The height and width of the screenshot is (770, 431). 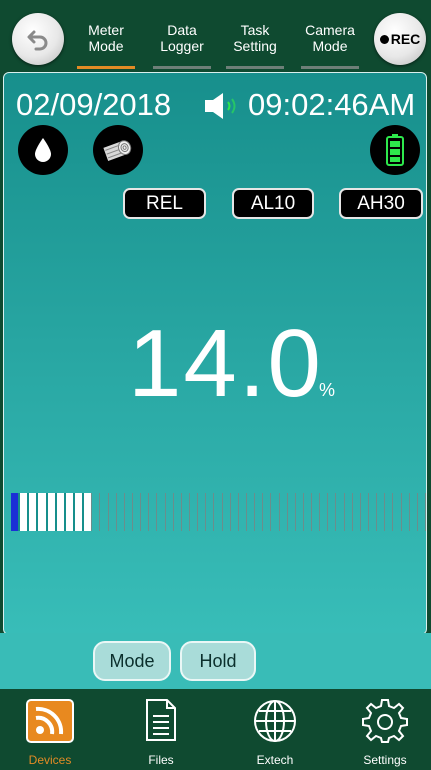 I want to click on tab-camera-mode: Camera Mode, so click(x=330, y=45).